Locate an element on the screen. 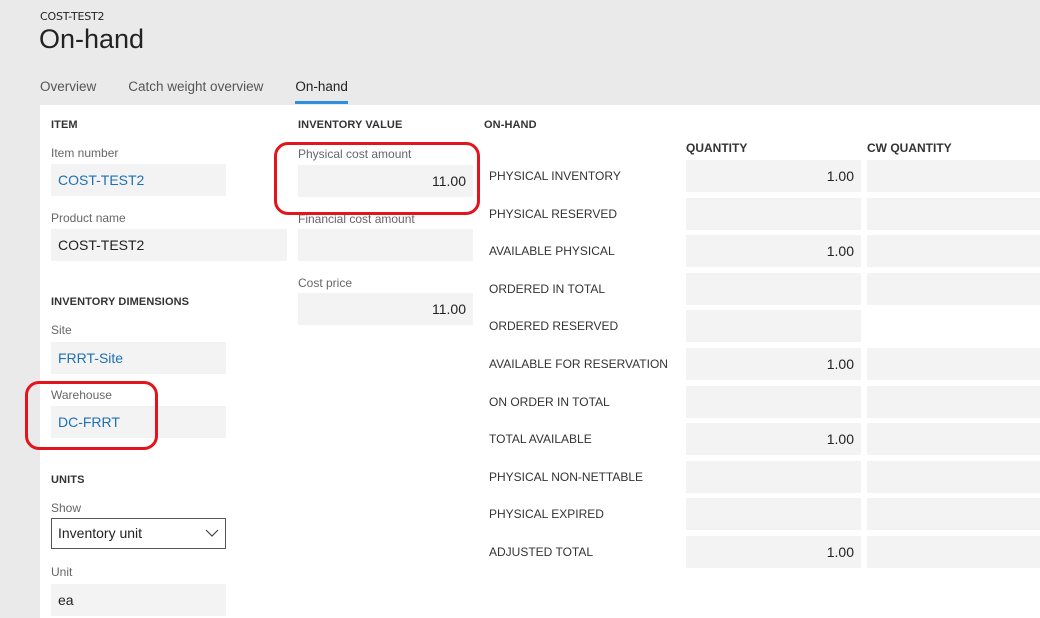 This screenshot has width=1040, height=618. quantity-column-header: QUANTITY is located at coordinates (717, 148).